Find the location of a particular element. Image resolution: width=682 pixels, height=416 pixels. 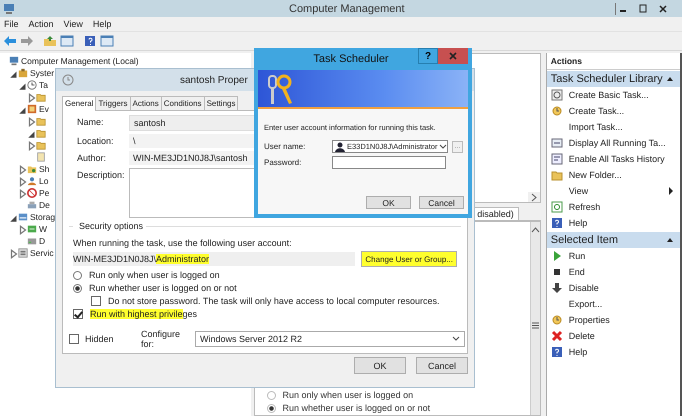

option-label: Run whether user is logged on or not is located at coordinates (356, 408).